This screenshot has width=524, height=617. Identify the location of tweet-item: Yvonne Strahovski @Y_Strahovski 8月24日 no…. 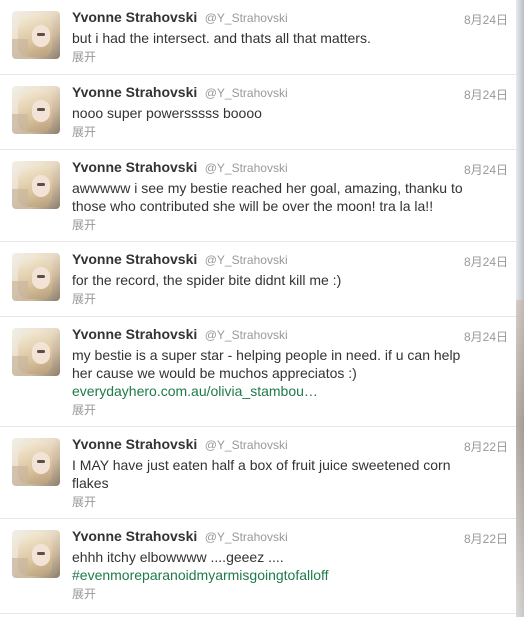
(258, 112).